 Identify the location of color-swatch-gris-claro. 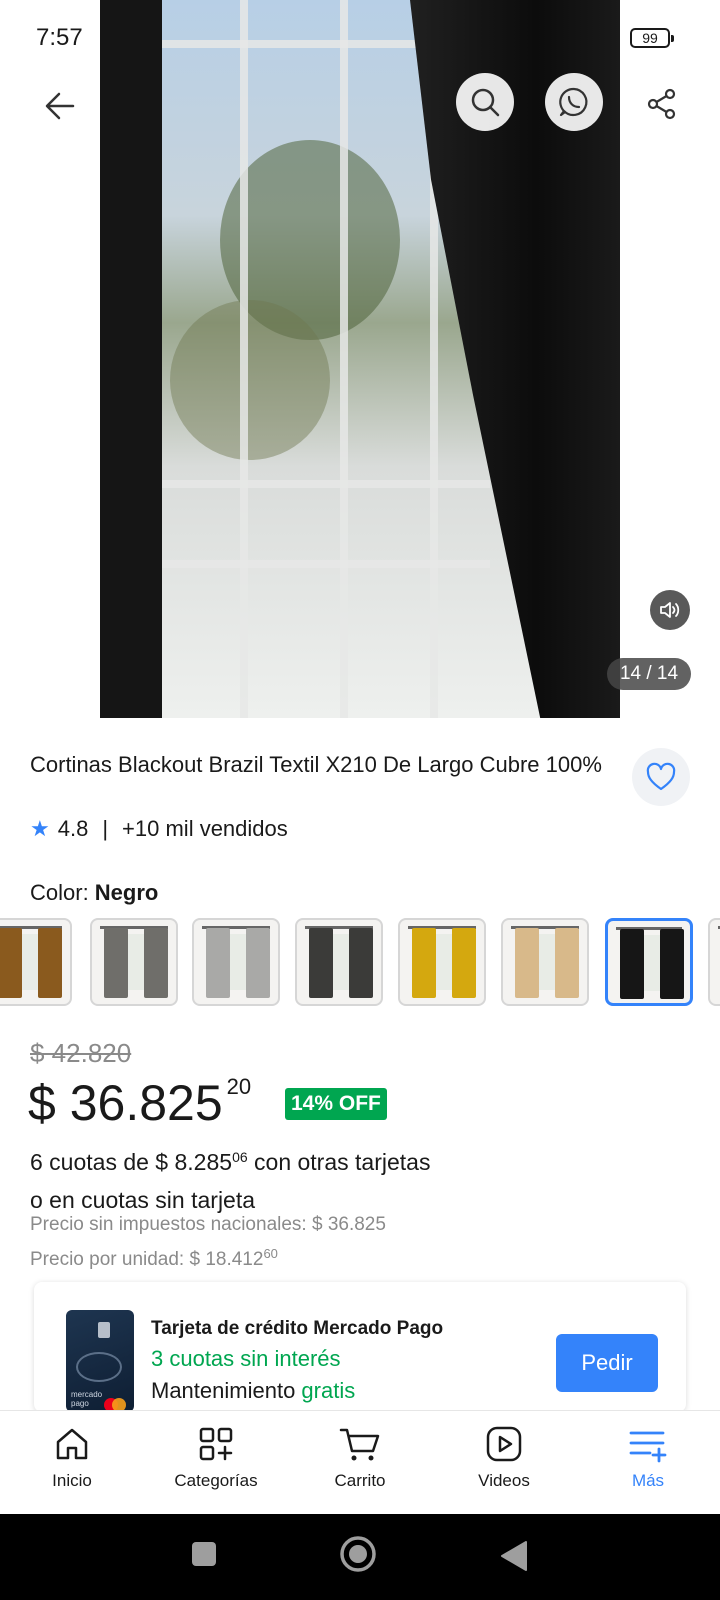
(236, 962).